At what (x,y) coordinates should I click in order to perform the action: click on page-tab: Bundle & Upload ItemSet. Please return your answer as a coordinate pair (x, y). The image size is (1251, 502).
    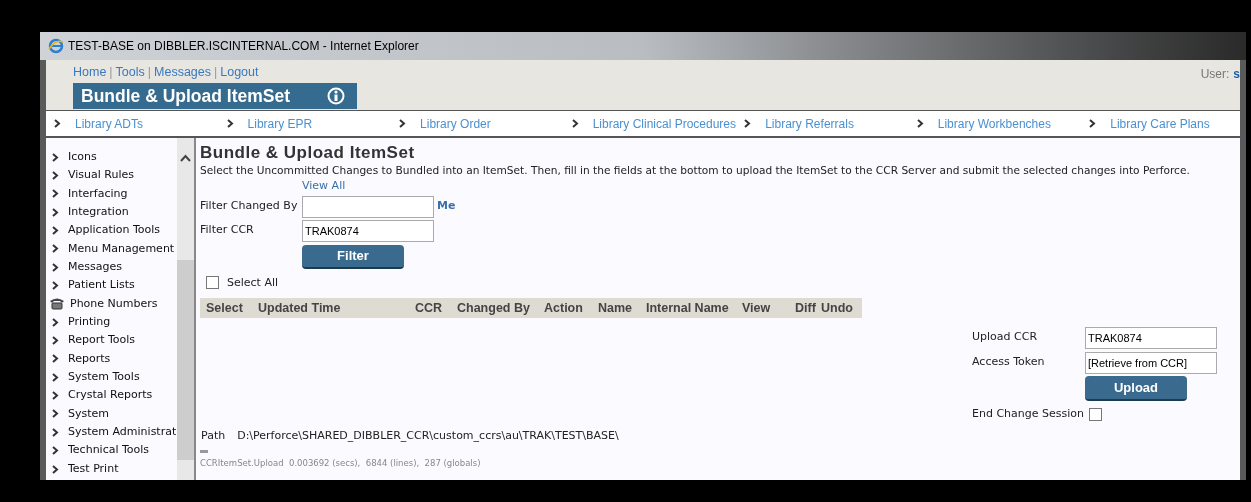
    Looking at the image, I should click on (215, 96).